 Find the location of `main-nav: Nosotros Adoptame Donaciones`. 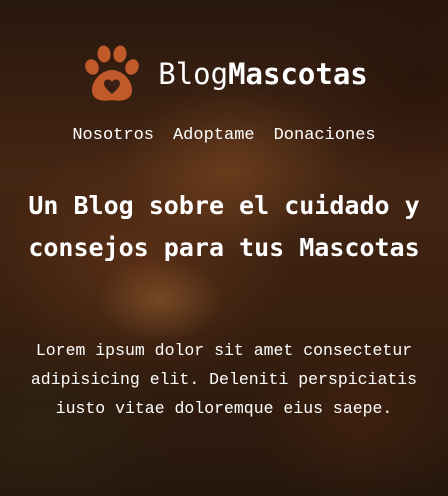

main-nav: Nosotros Adoptame Donaciones is located at coordinates (224, 135).